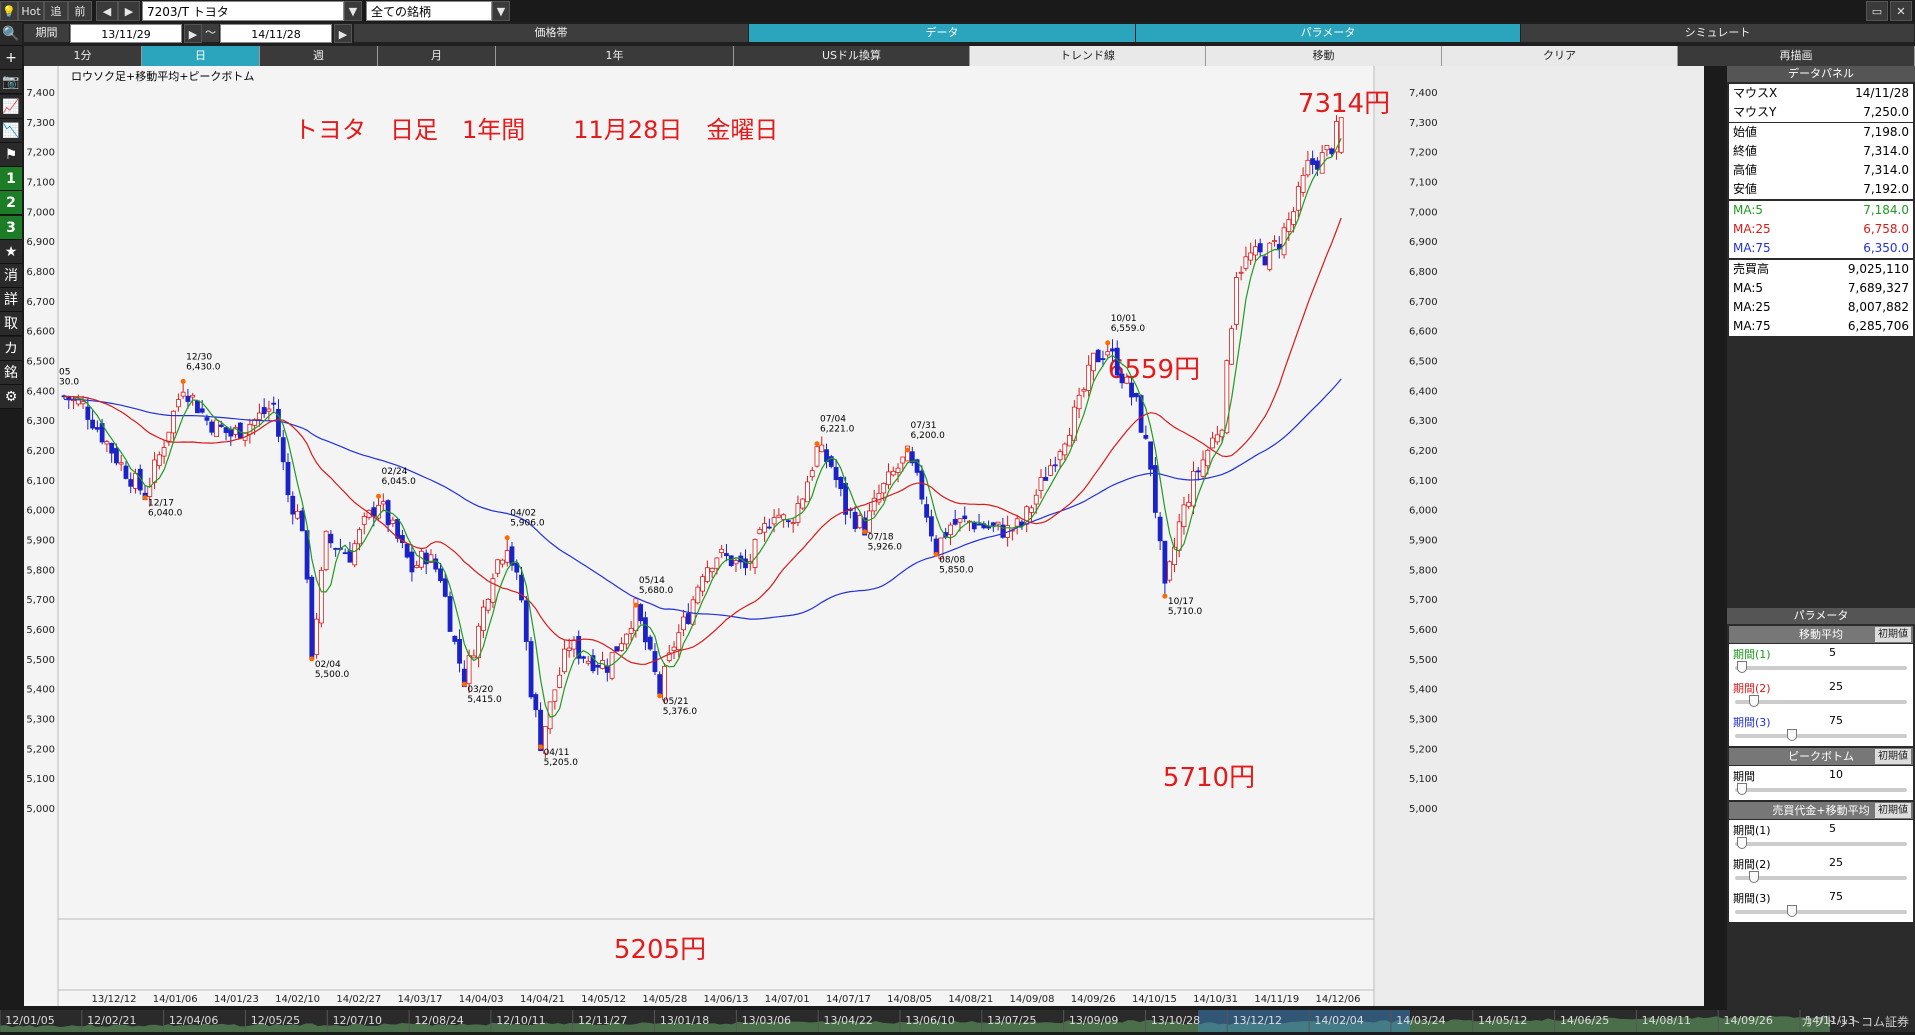 The height and width of the screenshot is (1035, 1915). I want to click on tab-monthly: 月, so click(437, 56).